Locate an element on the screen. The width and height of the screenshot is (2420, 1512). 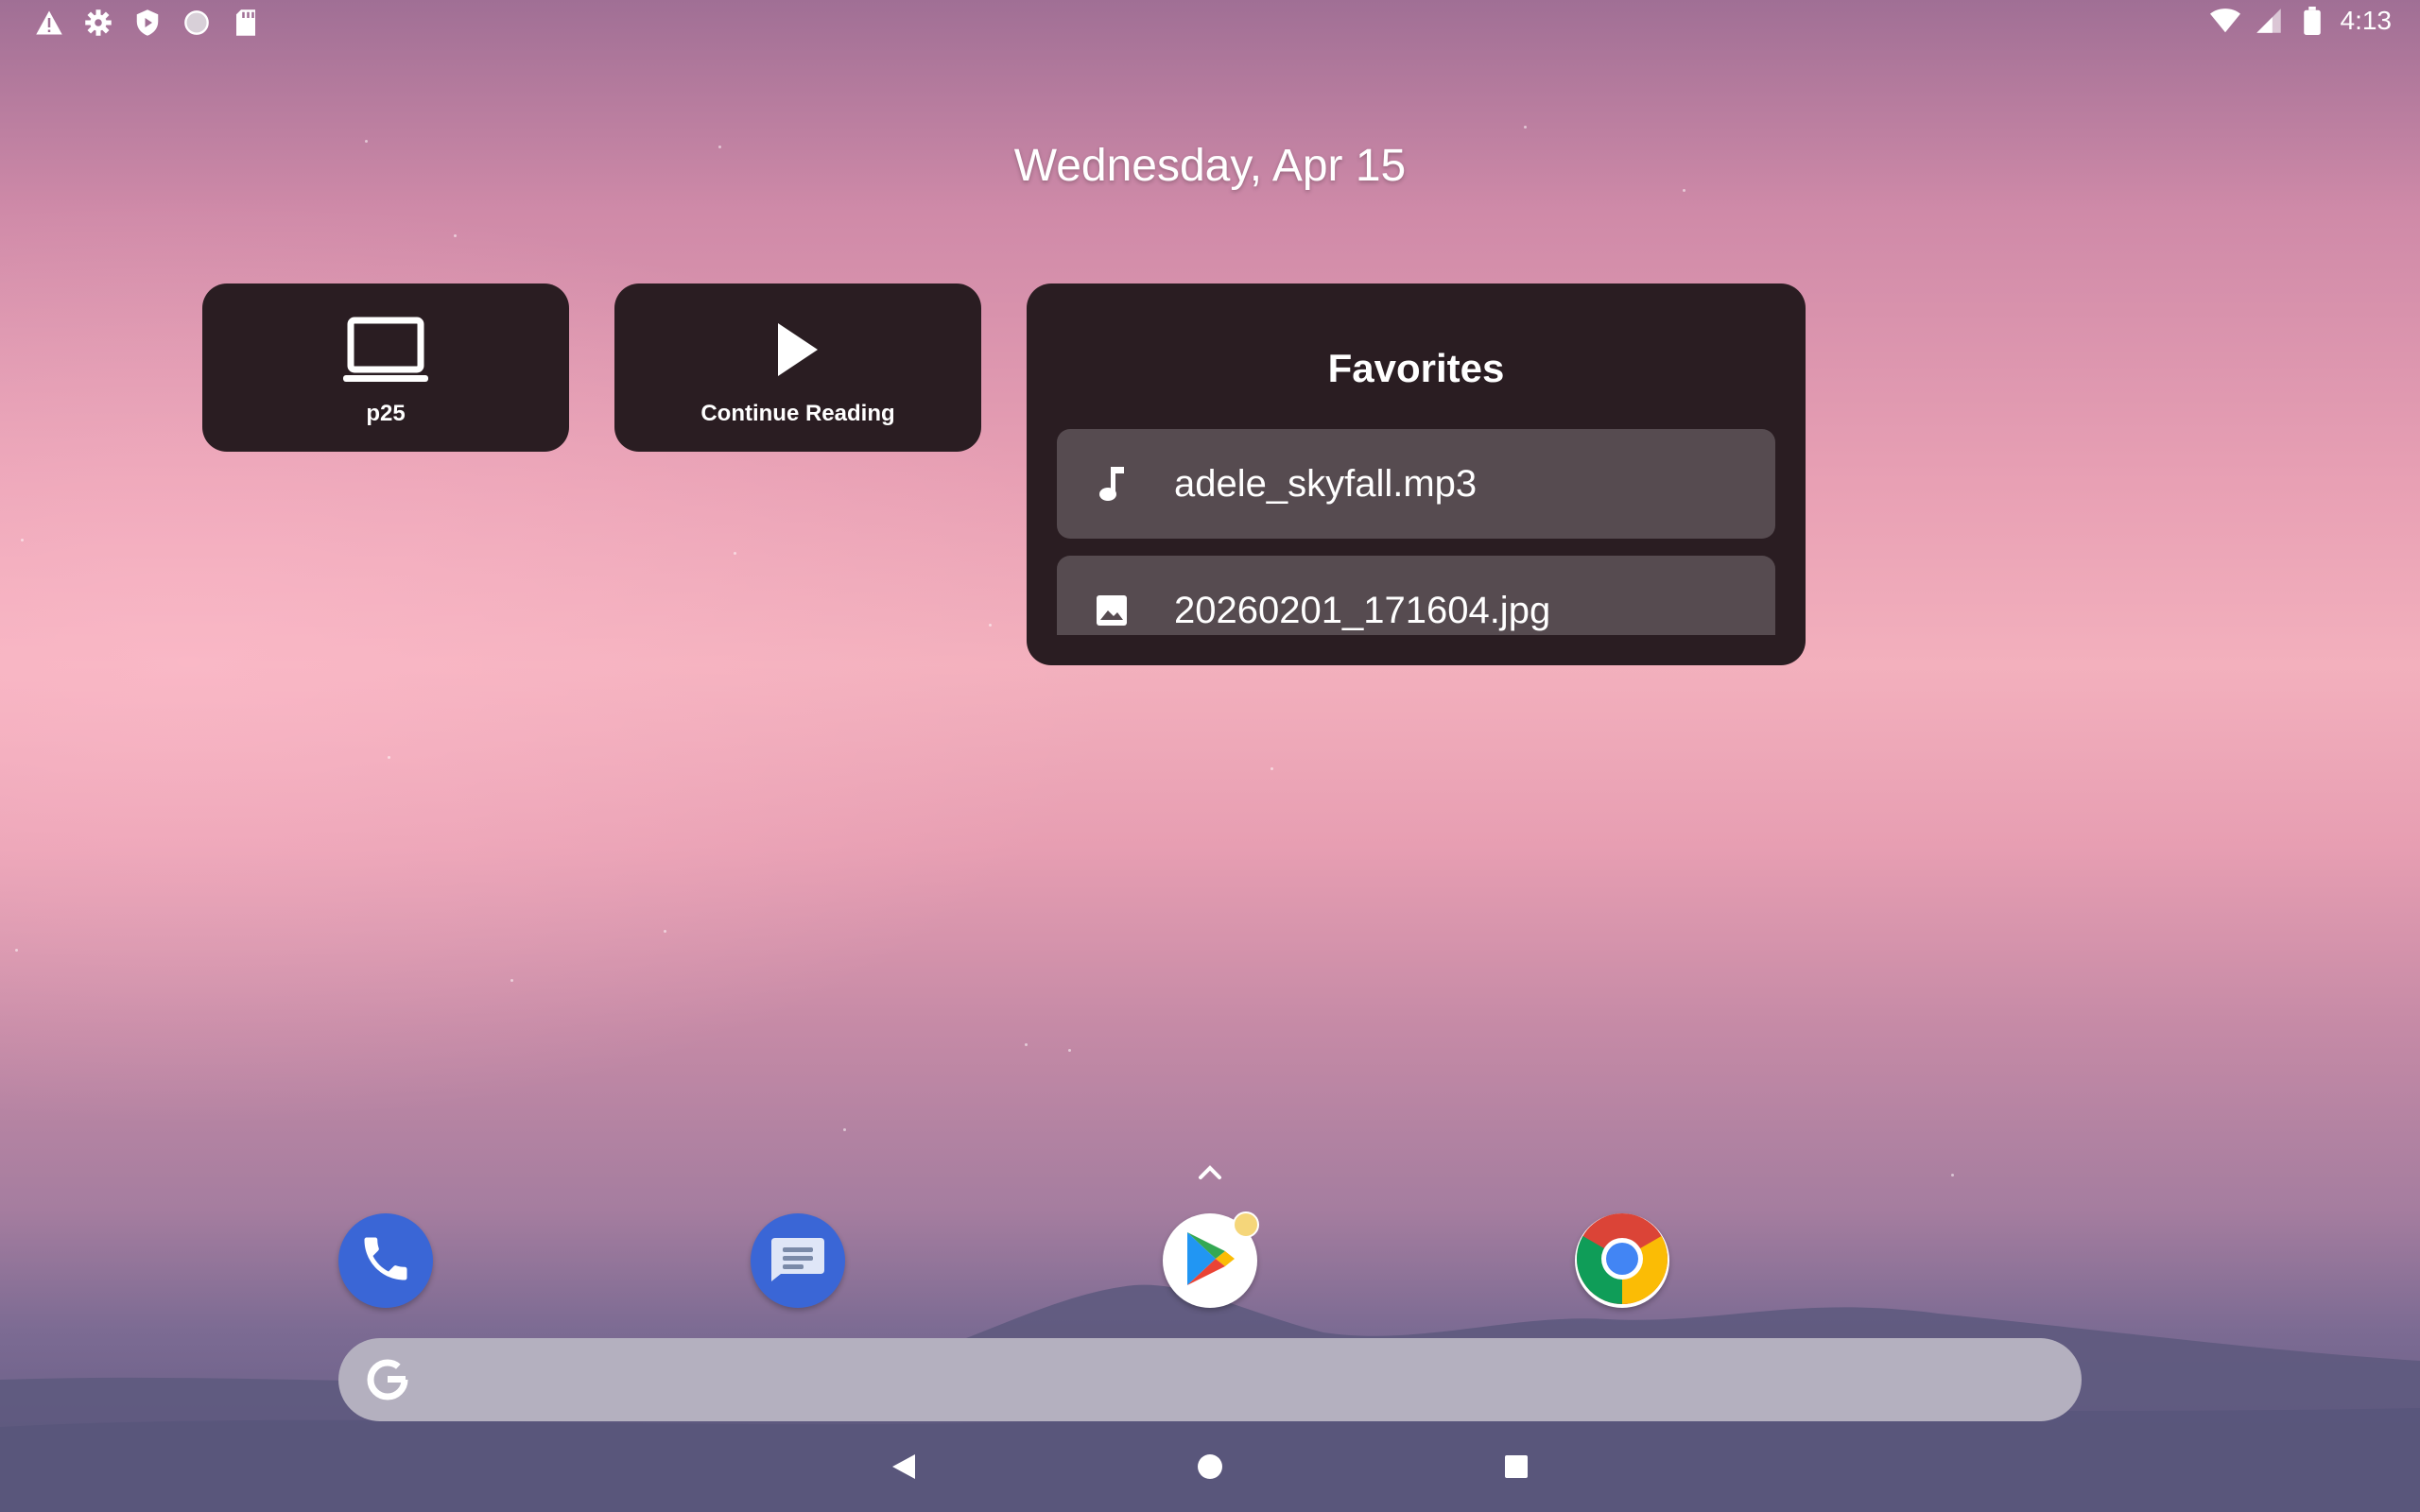
favorites-list: adele_skyfall.mp3 20260201_171604.jpg is located at coordinates (1416, 532).